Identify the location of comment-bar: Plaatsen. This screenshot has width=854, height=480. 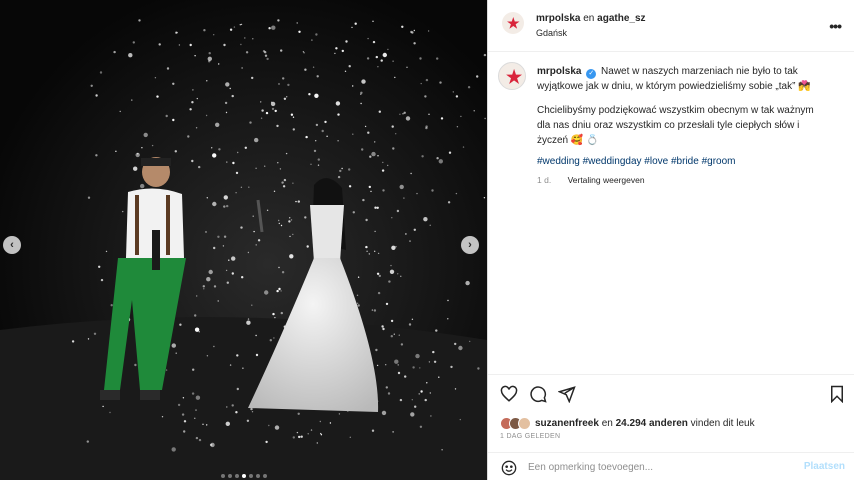
(671, 466).